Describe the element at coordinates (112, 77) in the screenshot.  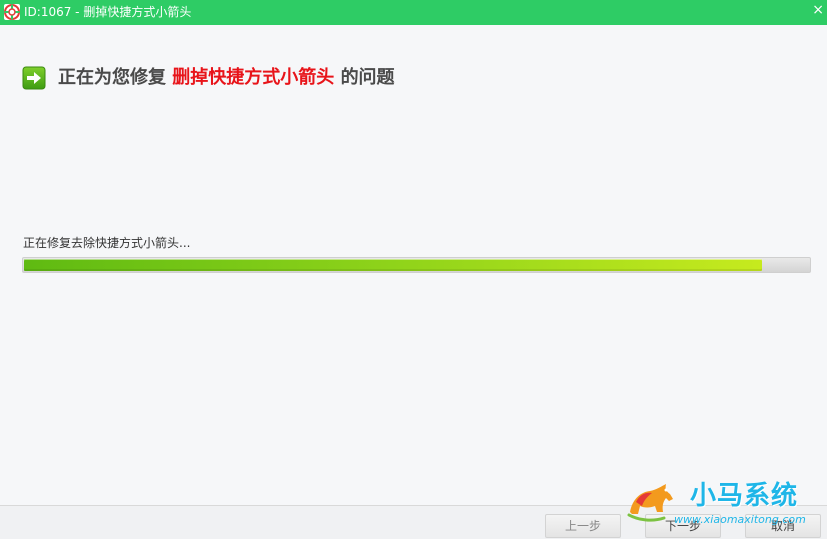
I see `heading-prefix: 正在为您修复` at that location.